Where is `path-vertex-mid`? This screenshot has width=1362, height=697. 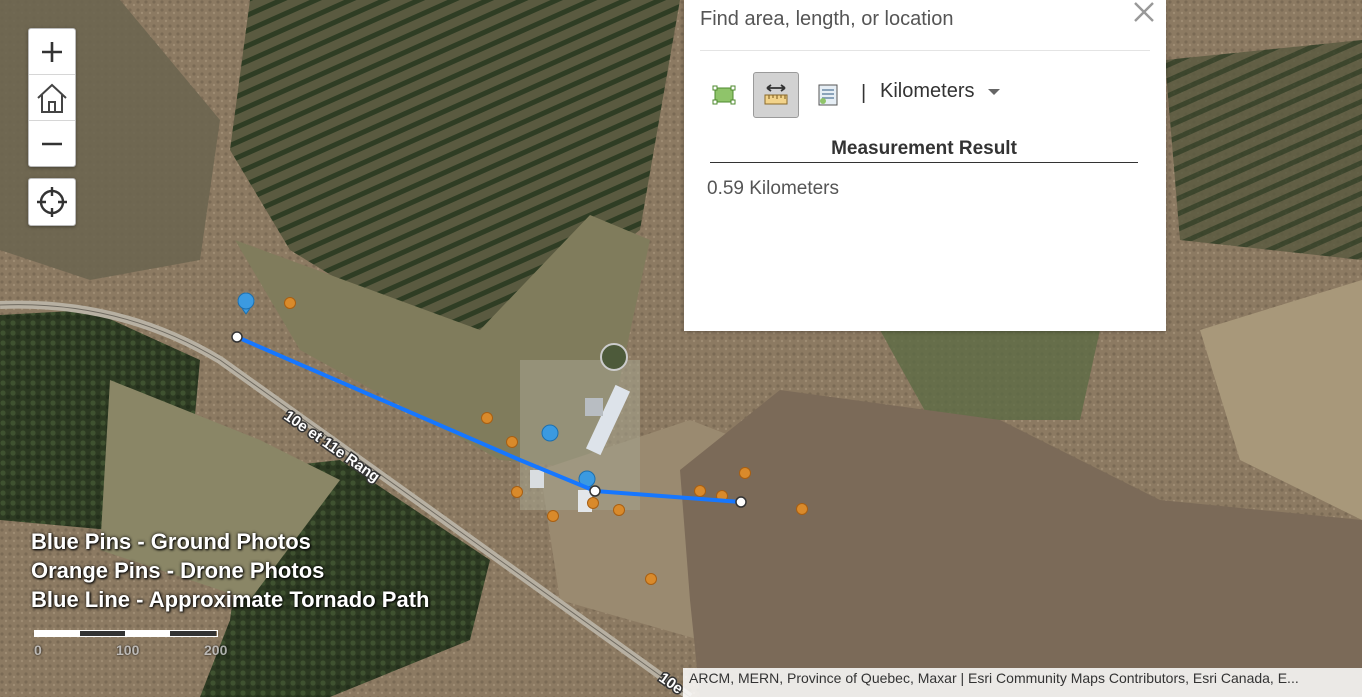 path-vertex-mid is located at coordinates (595, 491).